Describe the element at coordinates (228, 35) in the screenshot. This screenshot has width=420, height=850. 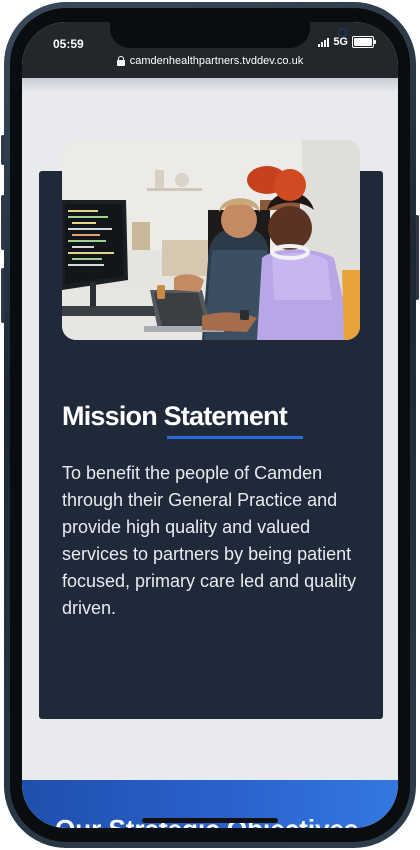
I see `notch` at that location.